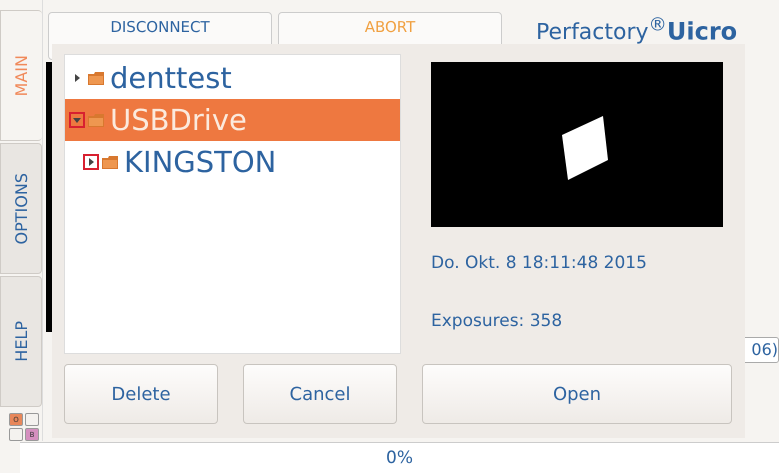 This screenshot has height=473, width=779. What do you see at coordinates (320, 394) in the screenshot?
I see `dialog-button: Cancel` at bounding box center [320, 394].